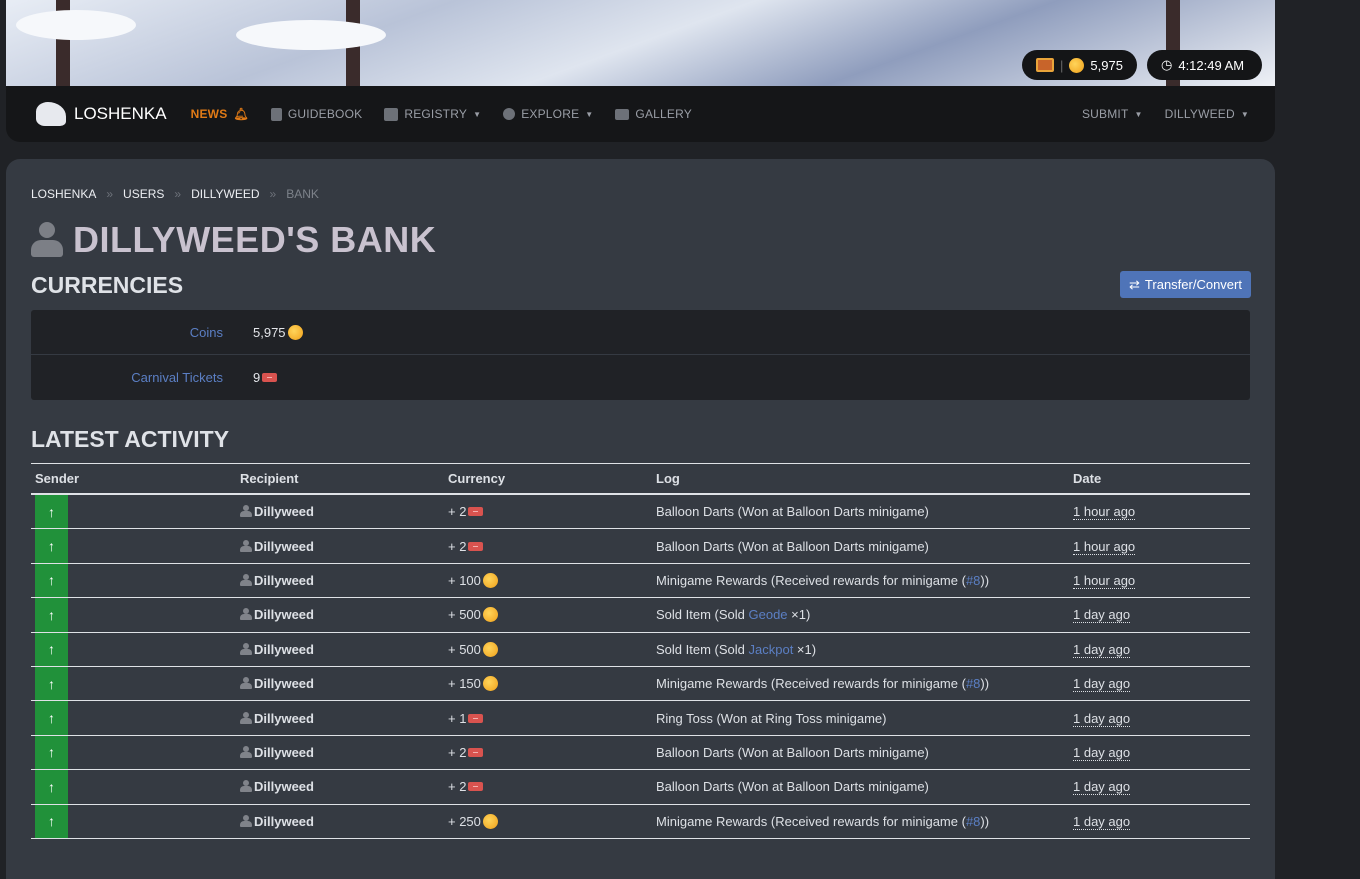 The image size is (1360, 879). Describe the element at coordinates (1161, 580) in the screenshot. I see `date-cell: 1 hour ago` at that location.